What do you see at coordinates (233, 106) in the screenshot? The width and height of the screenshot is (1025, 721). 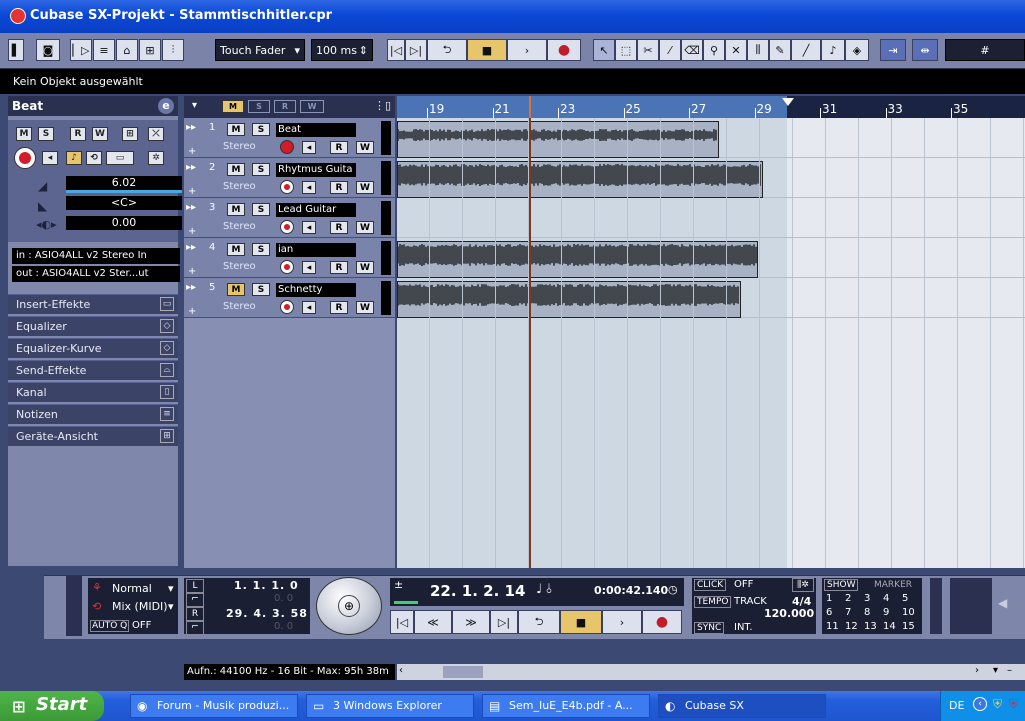 I see `global-mute-indicator: M` at bounding box center [233, 106].